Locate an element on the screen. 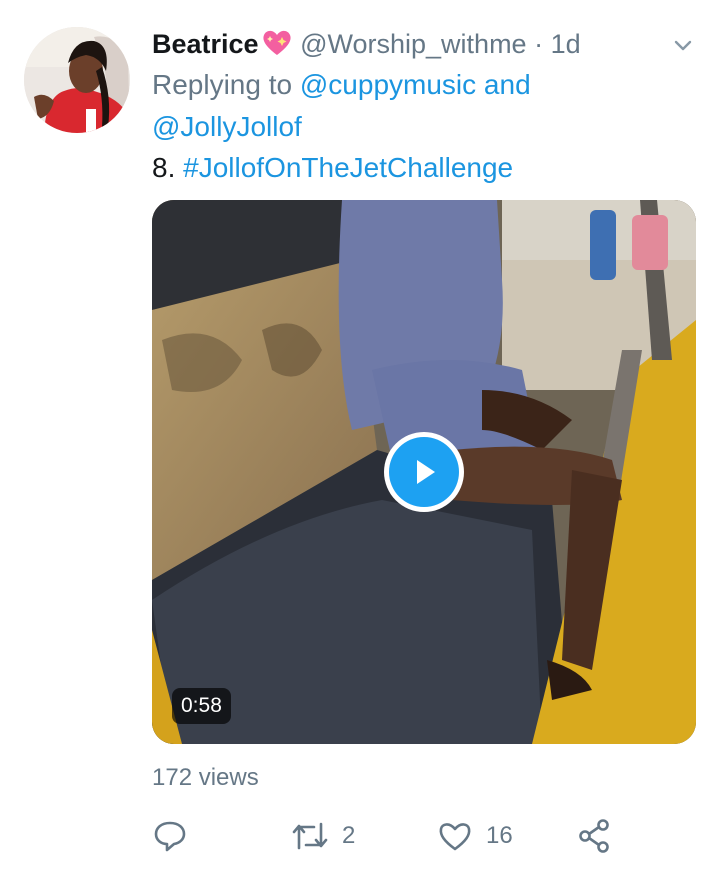 The width and height of the screenshot is (720, 872). replying-to-and: and is located at coordinates (507, 84).